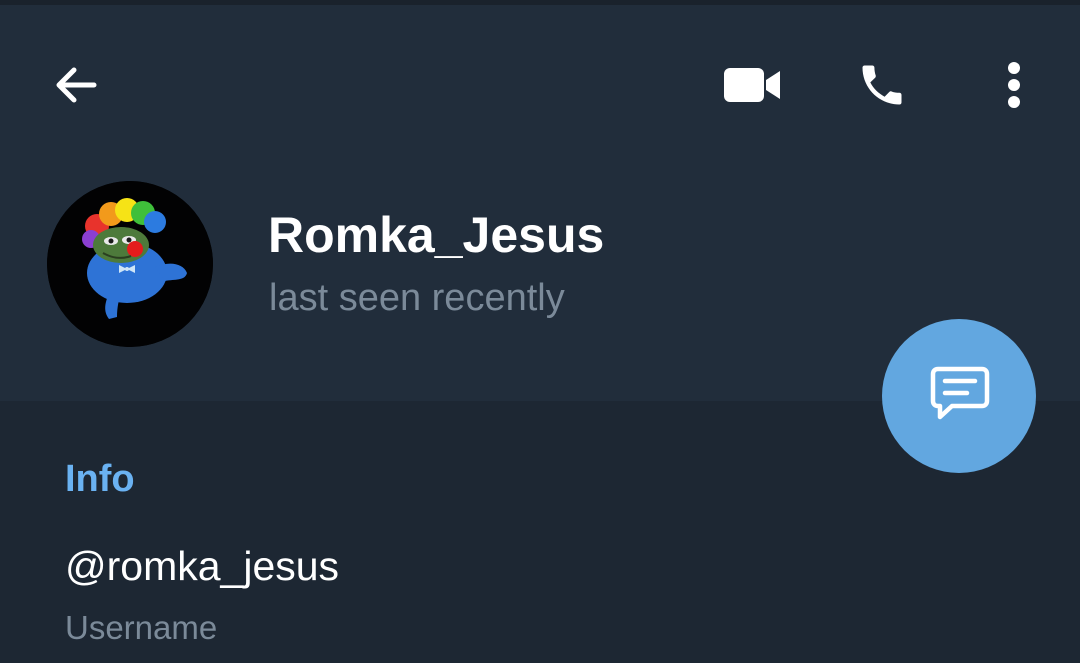  I want to click on call-button, so click(882, 87).